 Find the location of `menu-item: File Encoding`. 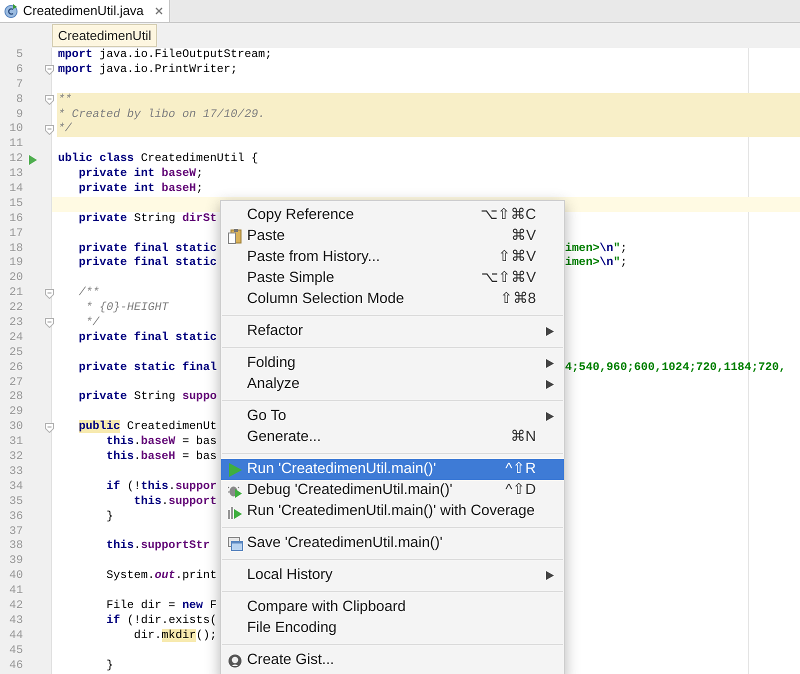

menu-item: File Encoding is located at coordinates (392, 628).